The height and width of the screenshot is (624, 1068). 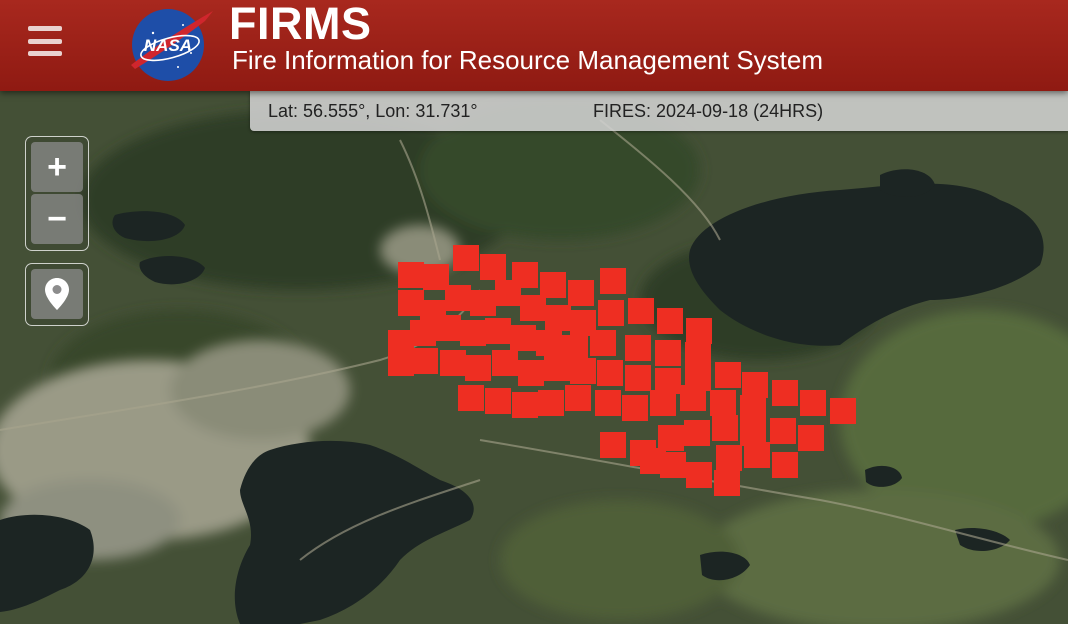 What do you see at coordinates (57, 167) in the screenshot?
I see `zoom-in-button: +` at bounding box center [57, 167].